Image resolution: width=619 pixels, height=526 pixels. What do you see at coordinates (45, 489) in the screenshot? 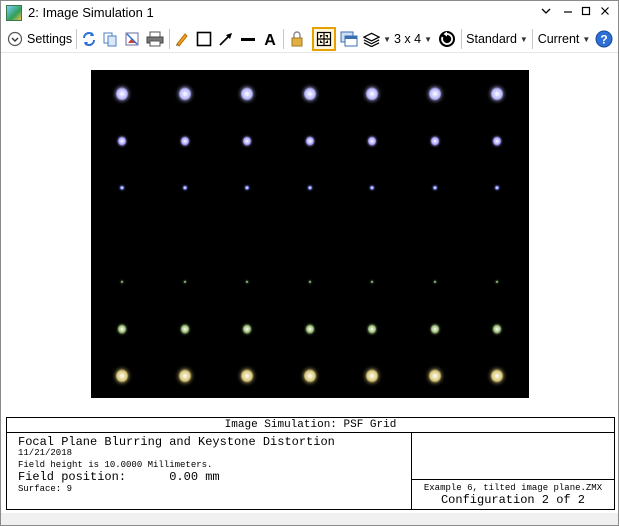
I see `surface-label: Surface: 9` at bounding box center [45, 489].